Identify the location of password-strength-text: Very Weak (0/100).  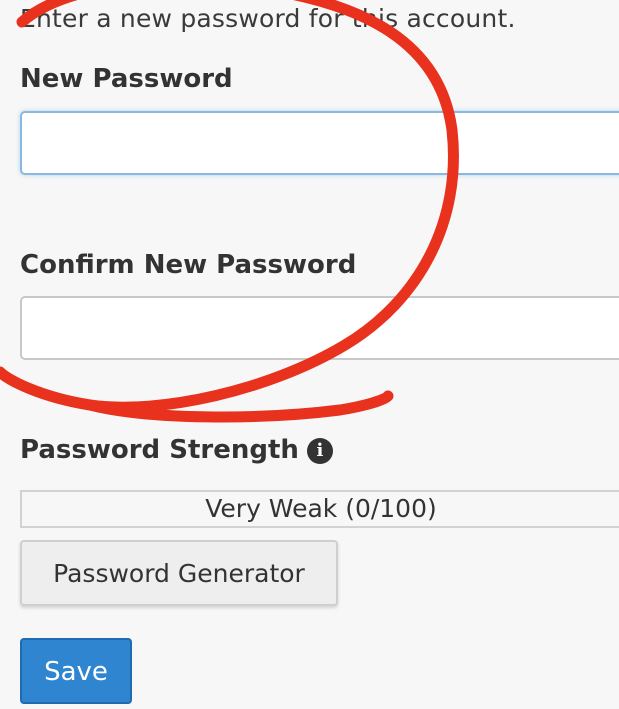
(321, 508).